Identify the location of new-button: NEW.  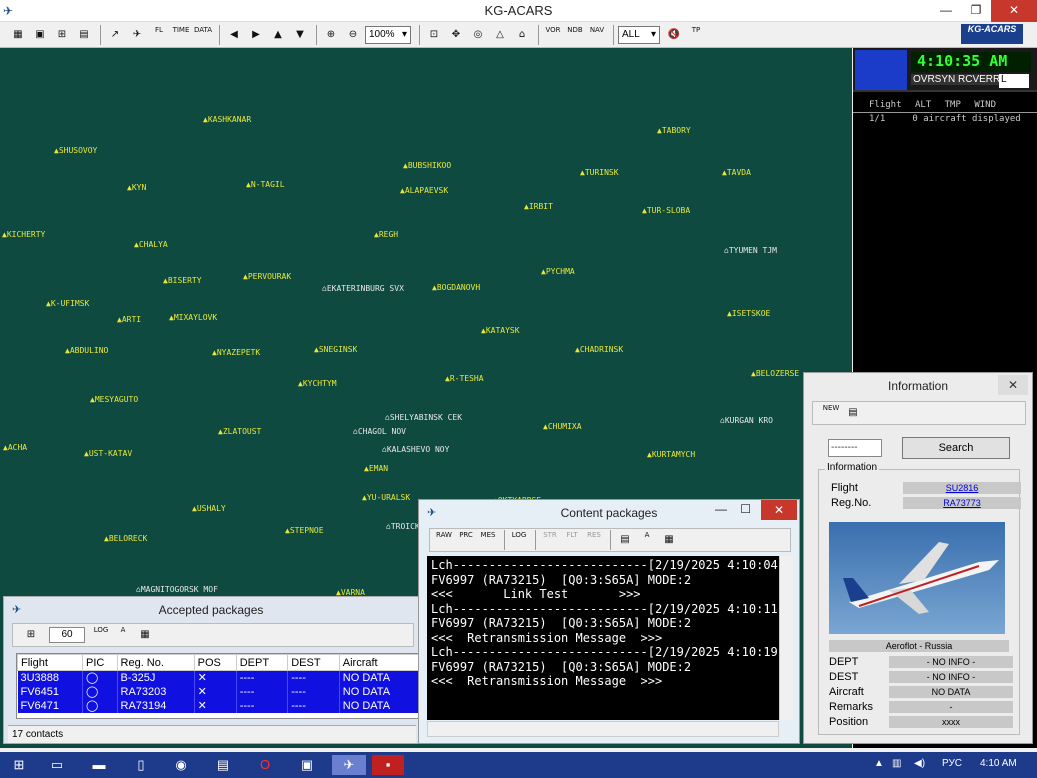
(831, 413).